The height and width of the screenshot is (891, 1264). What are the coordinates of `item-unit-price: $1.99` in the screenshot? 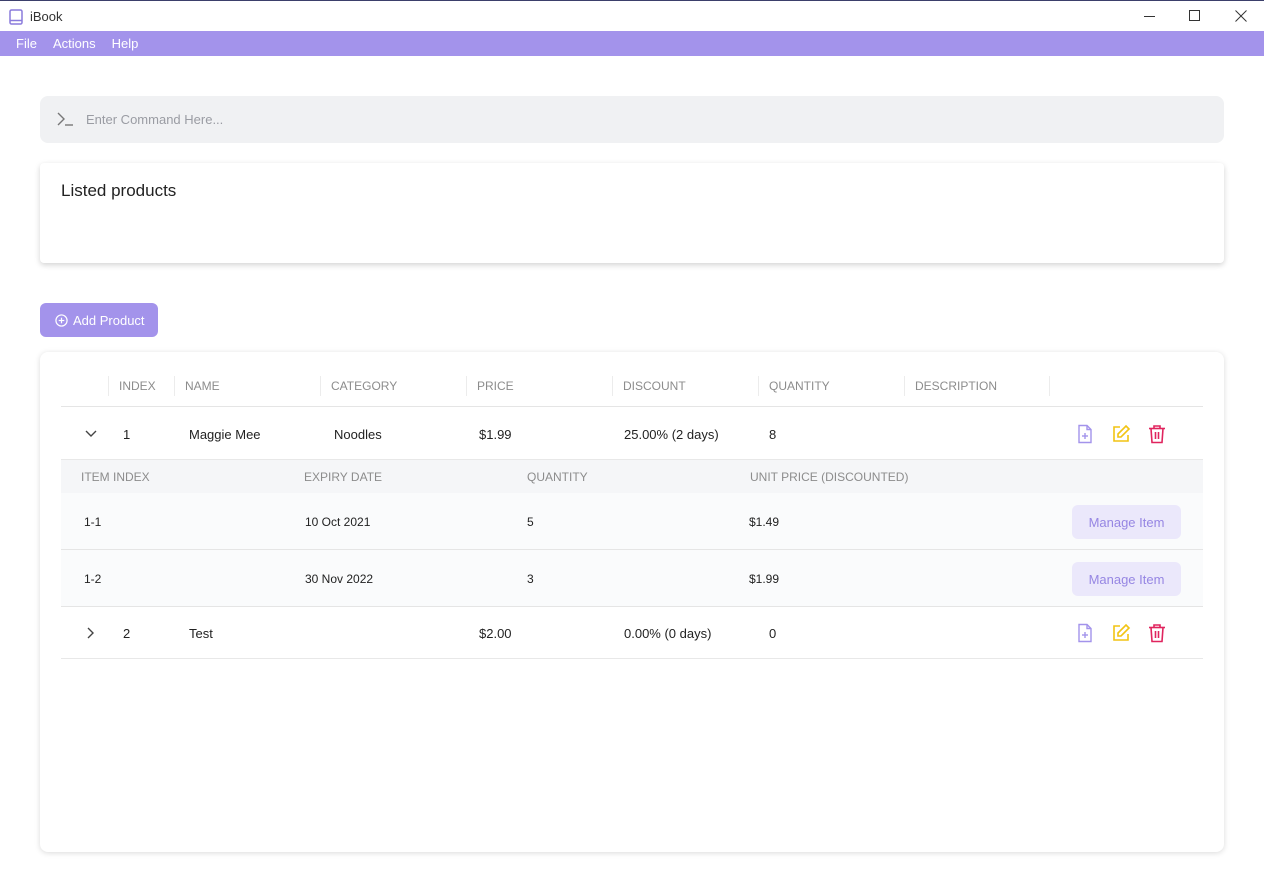 It's located at (764, 579).